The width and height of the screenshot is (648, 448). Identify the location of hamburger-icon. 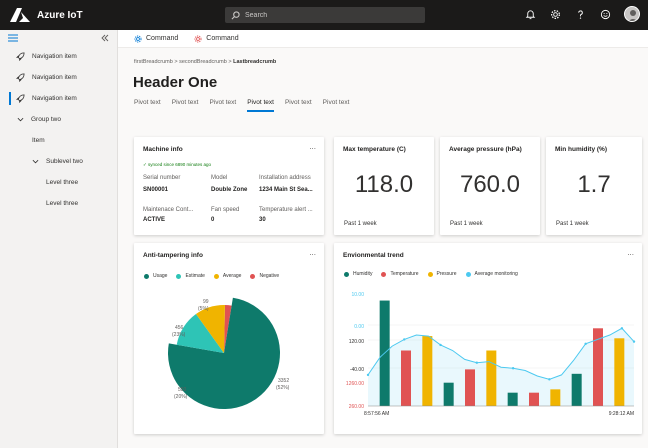
(13, 38).